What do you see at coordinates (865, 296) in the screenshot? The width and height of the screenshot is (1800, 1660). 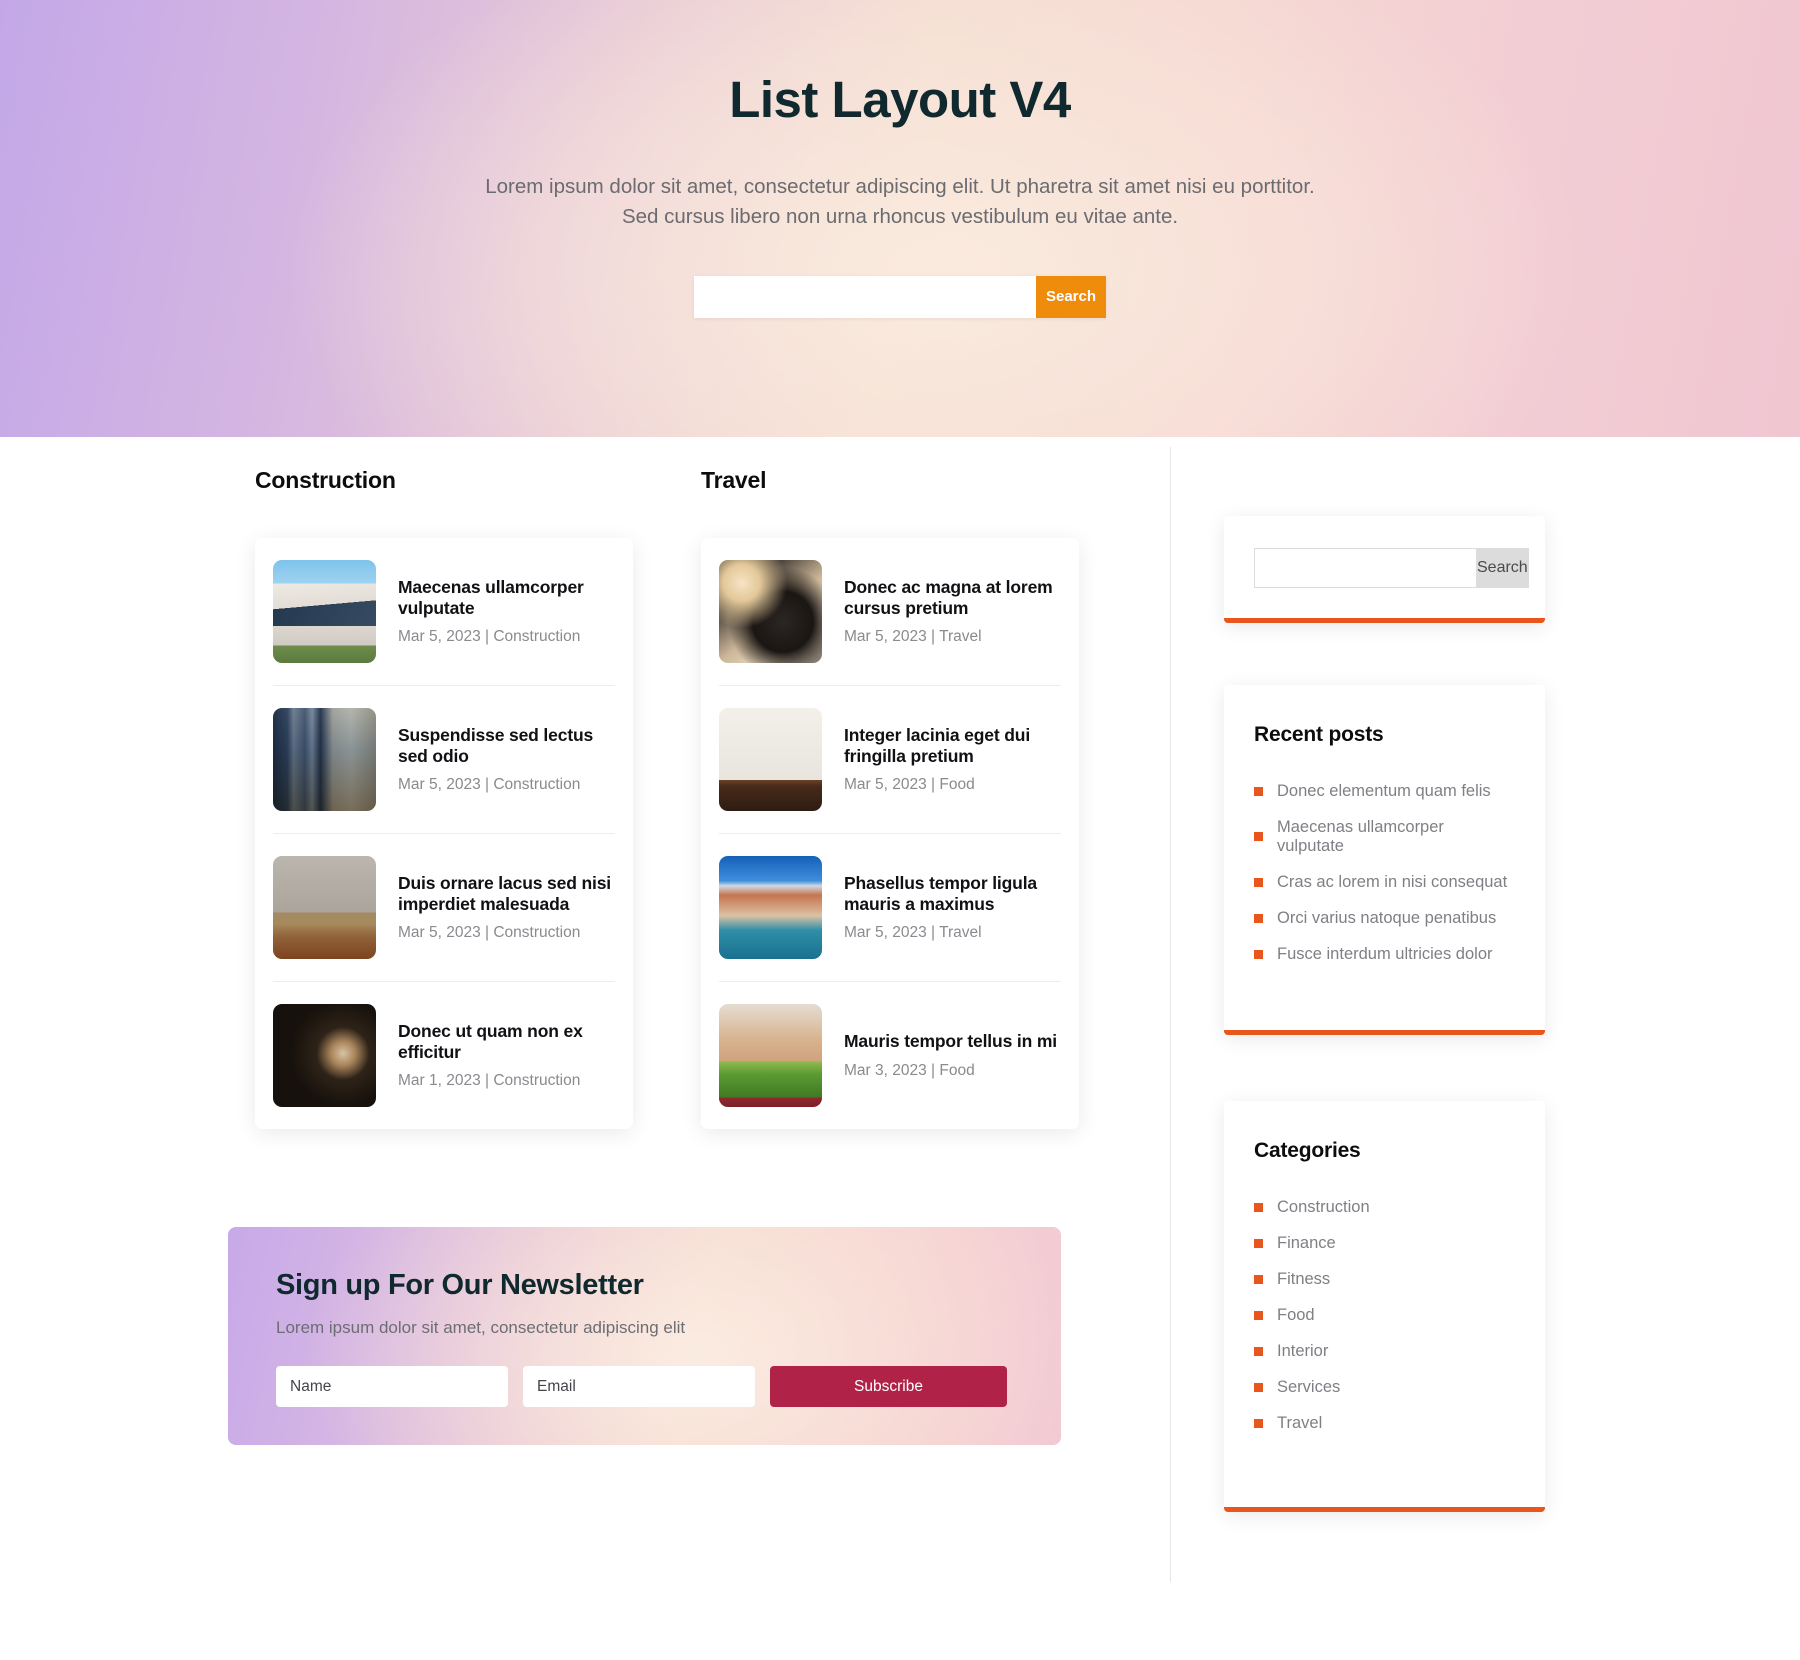 I see `hero-search-input` at bounding box center [865, 296].